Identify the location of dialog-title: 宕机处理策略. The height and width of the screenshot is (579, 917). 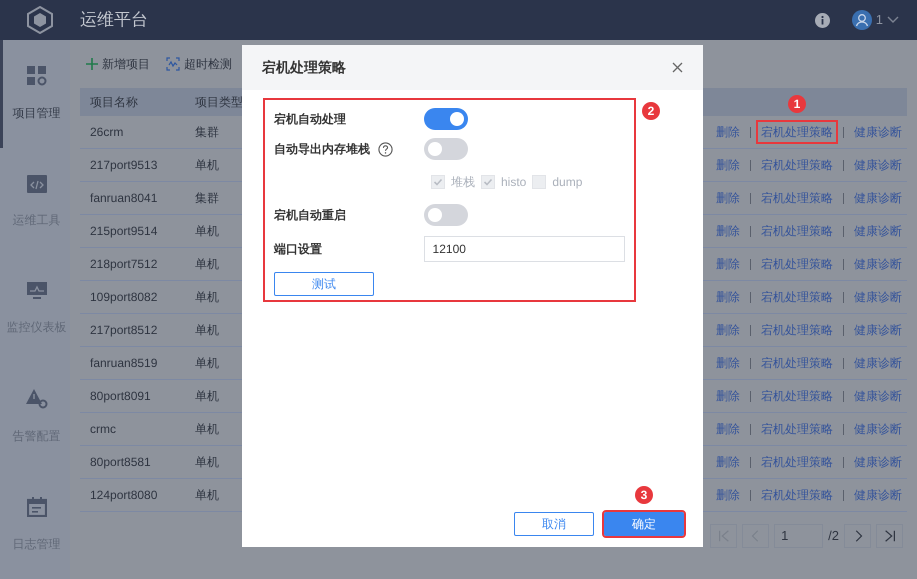
(304, 67).